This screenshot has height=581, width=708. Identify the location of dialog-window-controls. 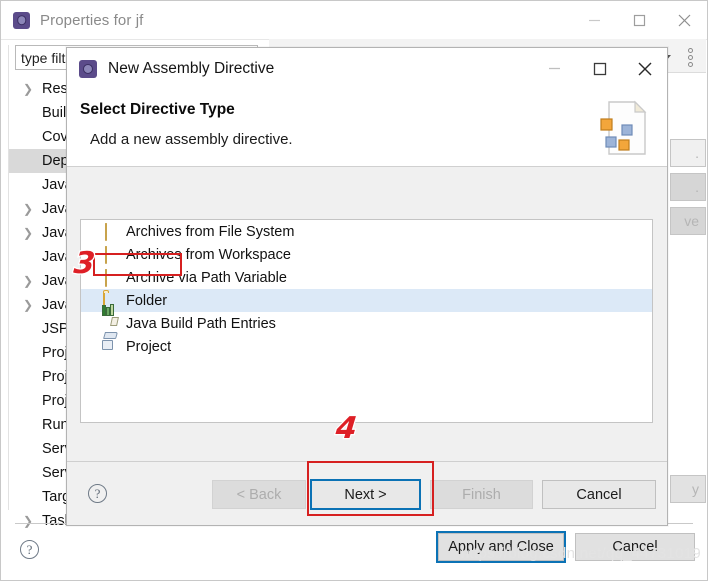
(599, 68).